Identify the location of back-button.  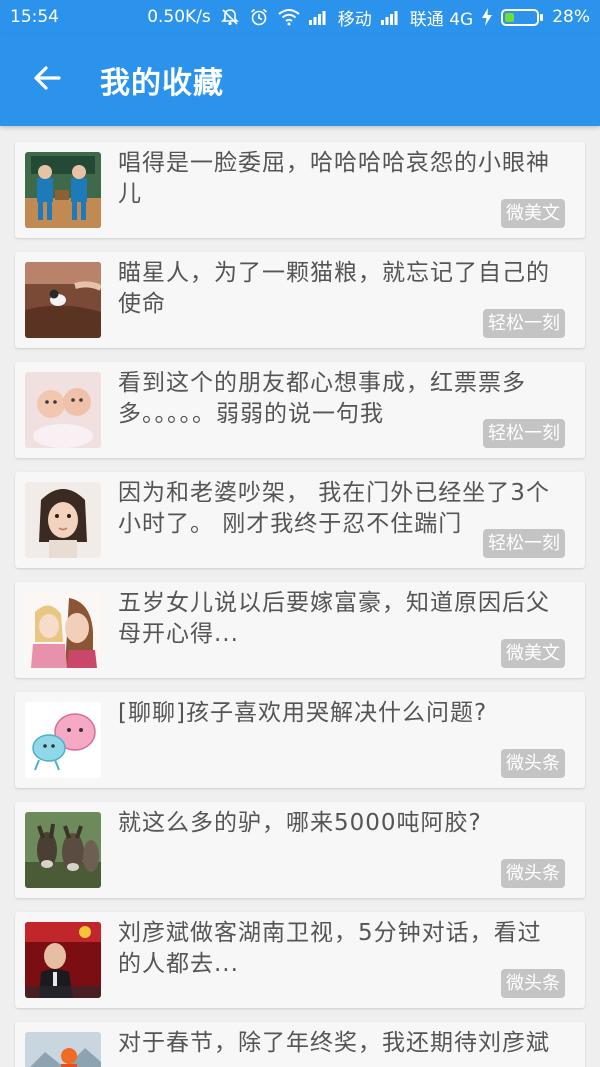
(47, 80).